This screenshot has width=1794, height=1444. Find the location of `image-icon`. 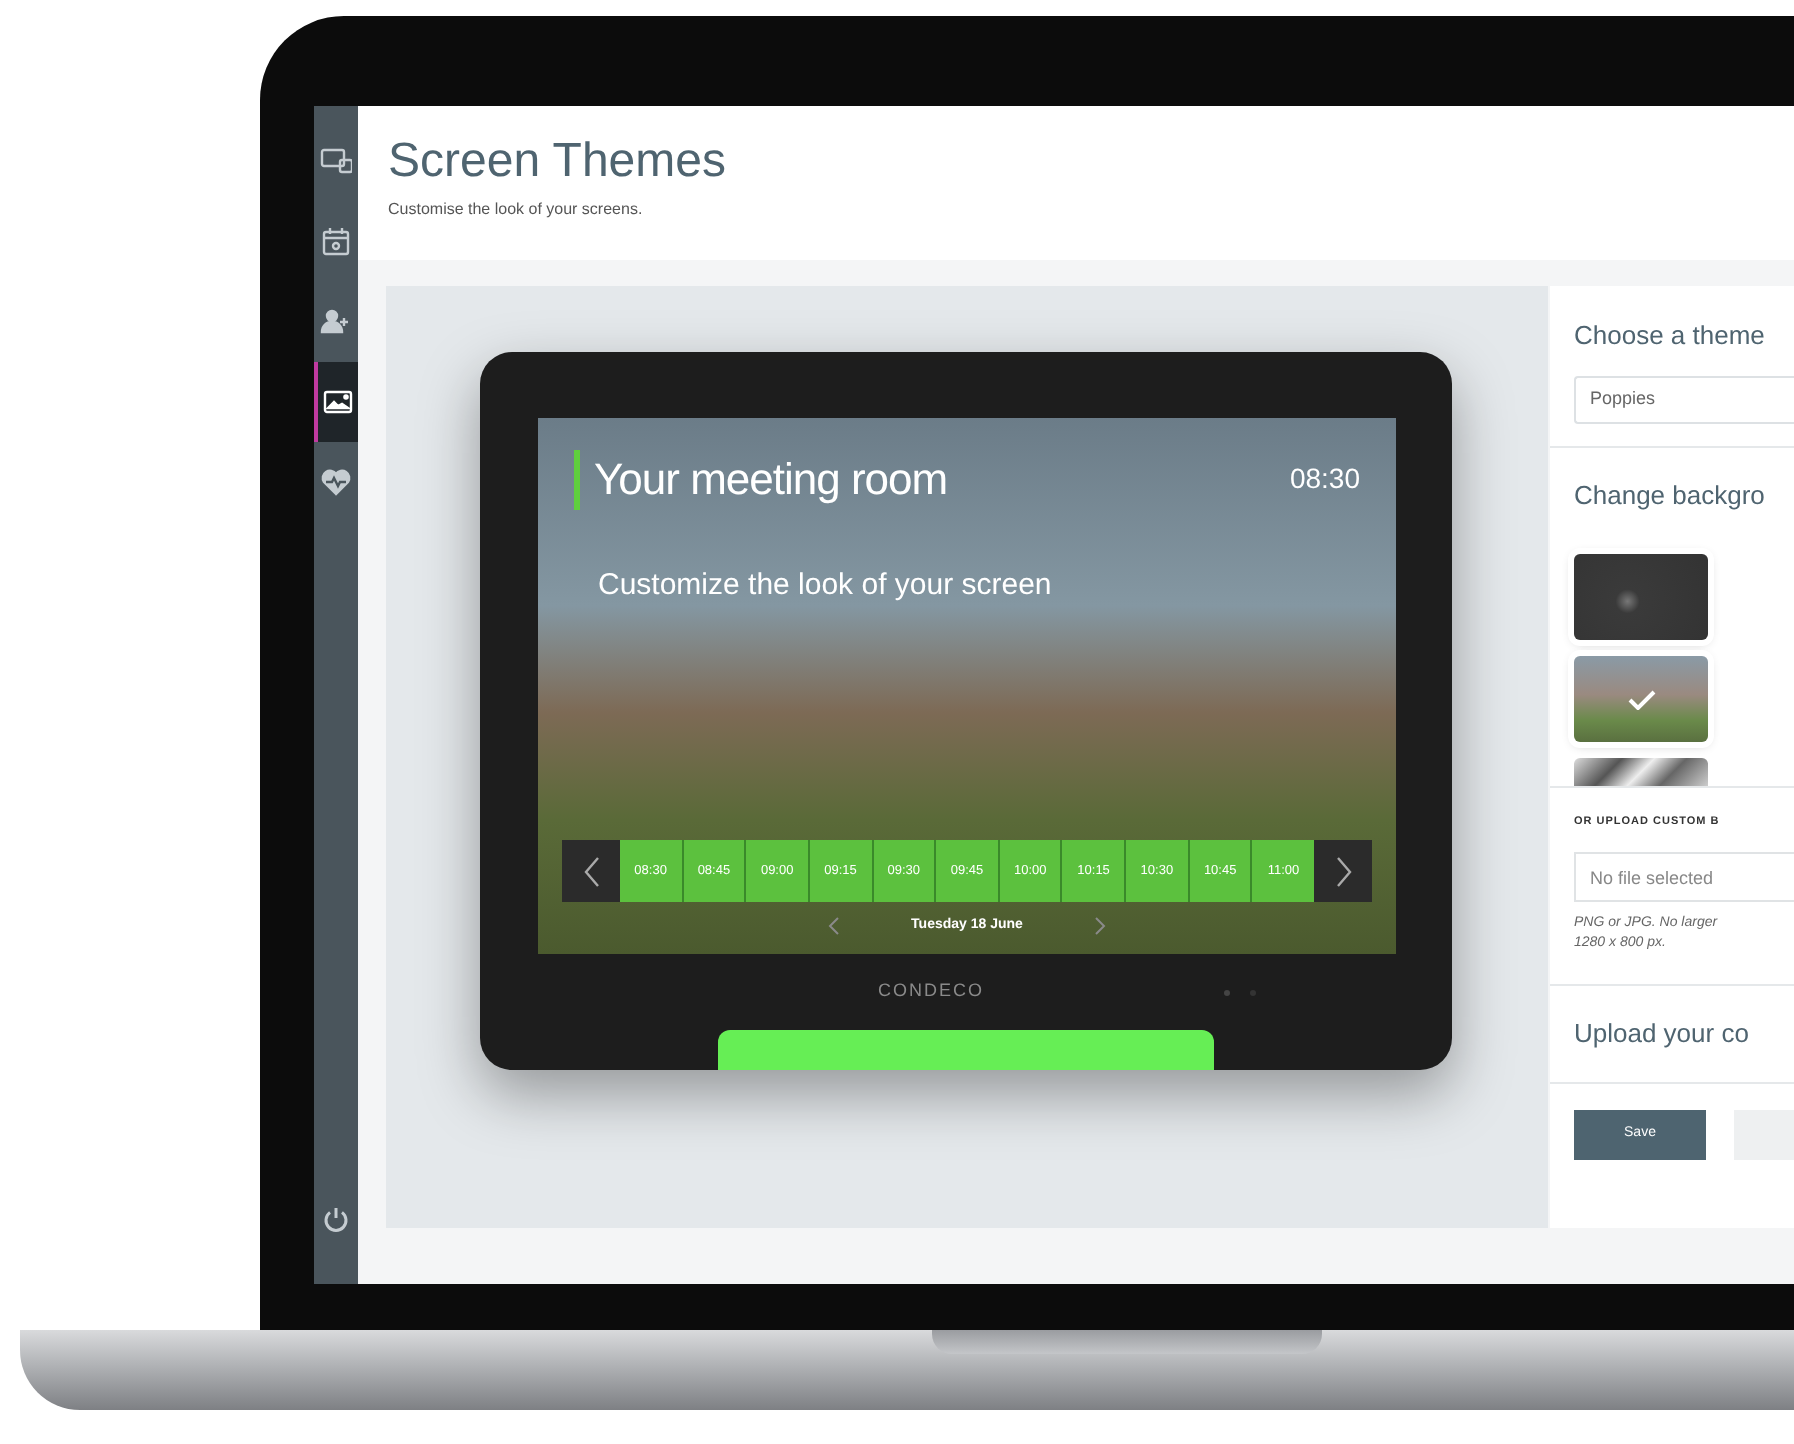

image-icon is located at coordinates (338, 402).